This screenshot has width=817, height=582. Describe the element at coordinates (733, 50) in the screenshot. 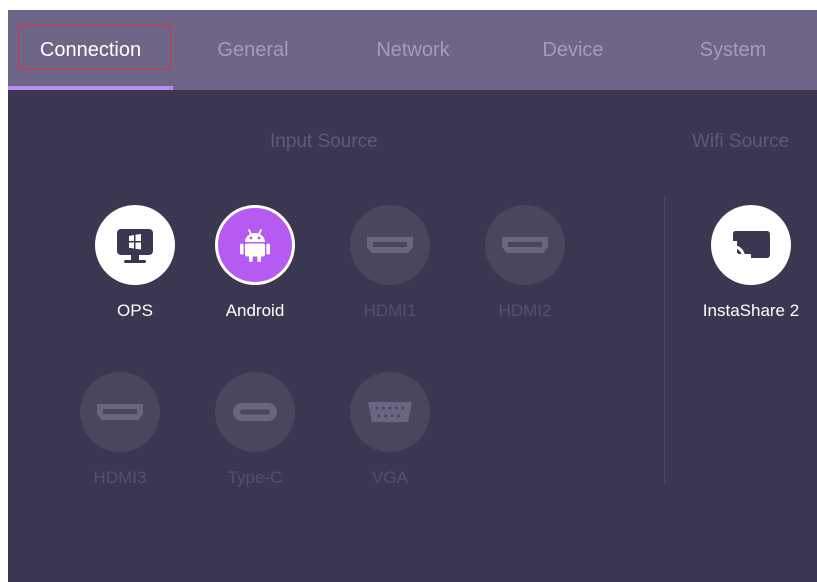

I see `tab-system: System` at that location.